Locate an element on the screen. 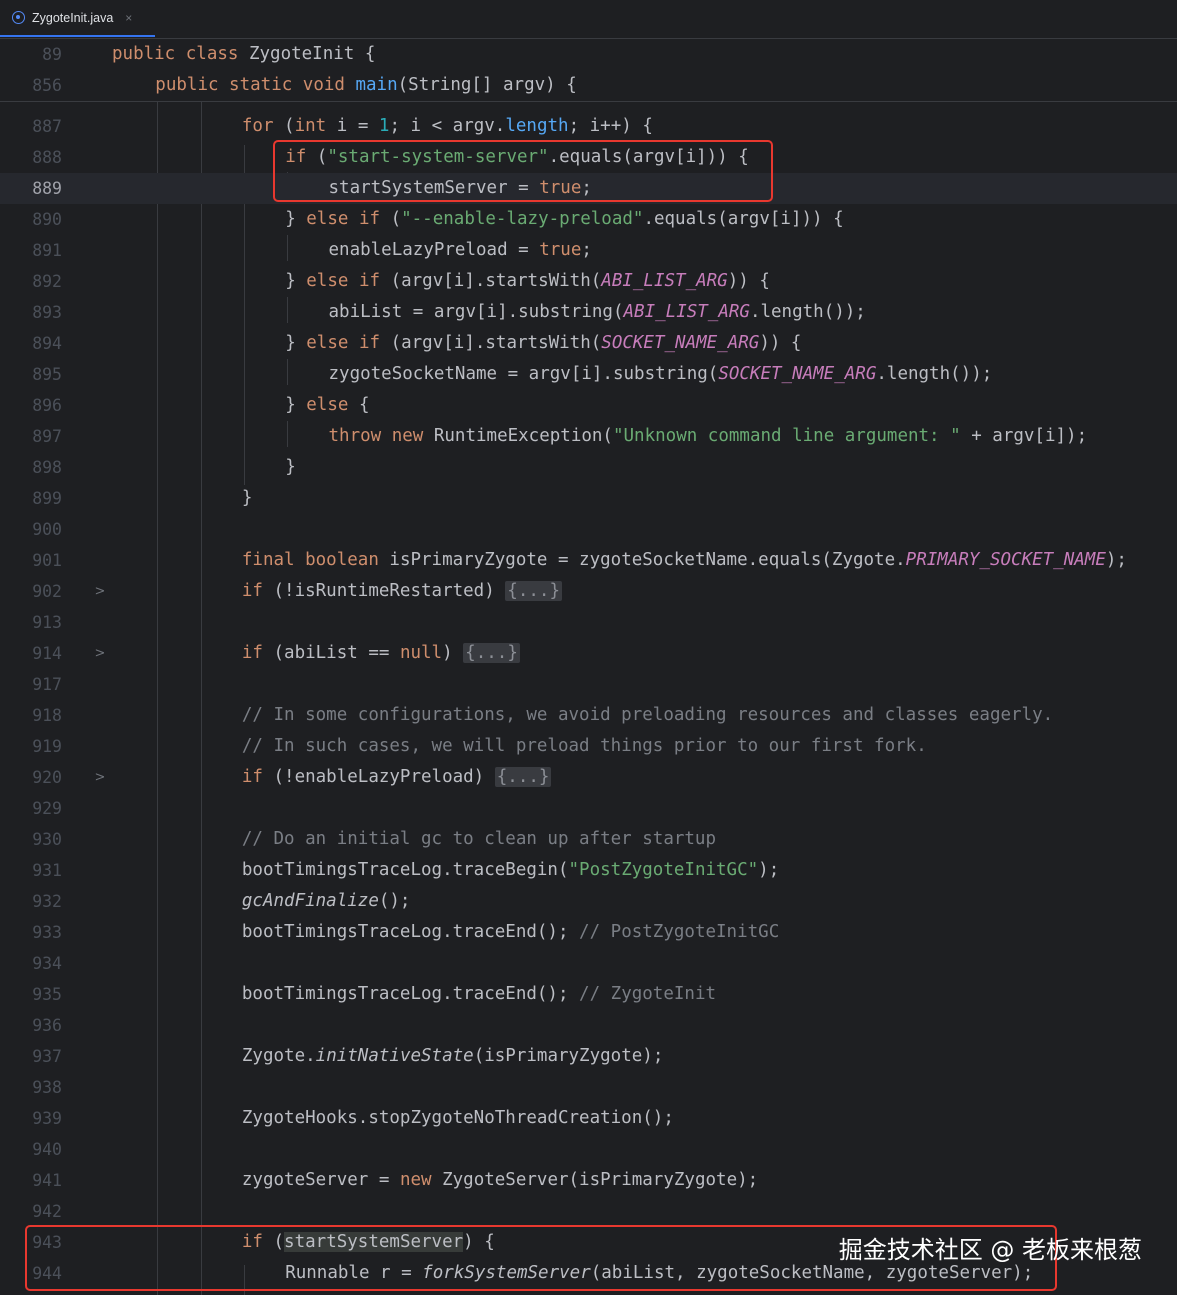  line-number: 940 is located at coordinates (31, 1149).